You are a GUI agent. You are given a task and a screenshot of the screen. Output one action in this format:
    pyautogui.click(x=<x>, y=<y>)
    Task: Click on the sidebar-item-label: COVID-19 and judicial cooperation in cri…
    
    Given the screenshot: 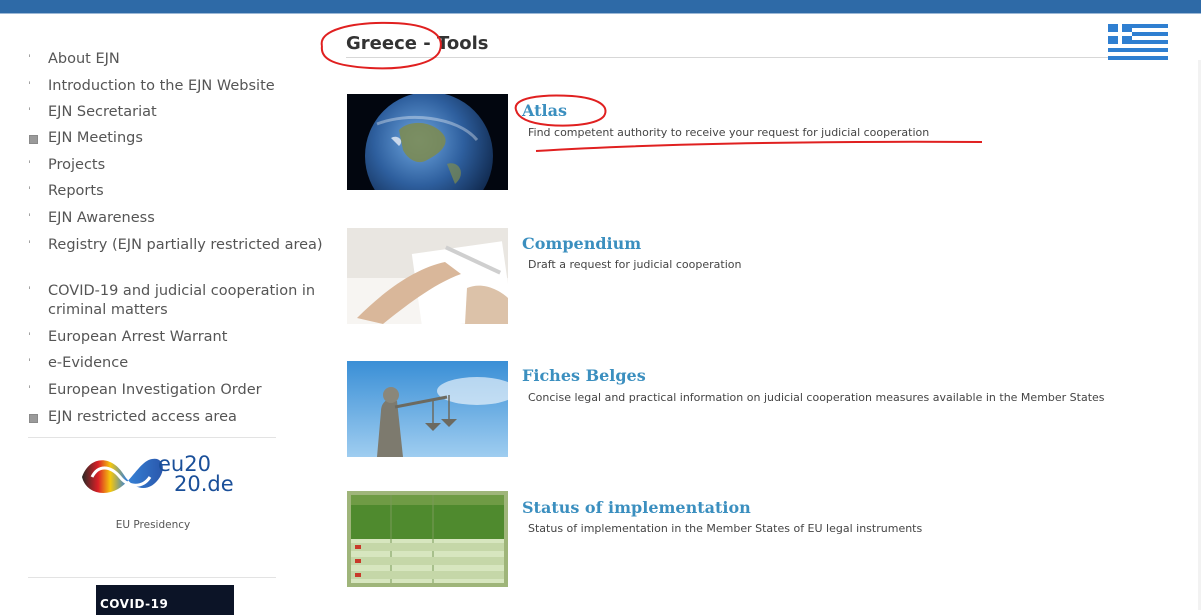 What is the action you would take?
    pyautogui.click(x=182, y=300)
    